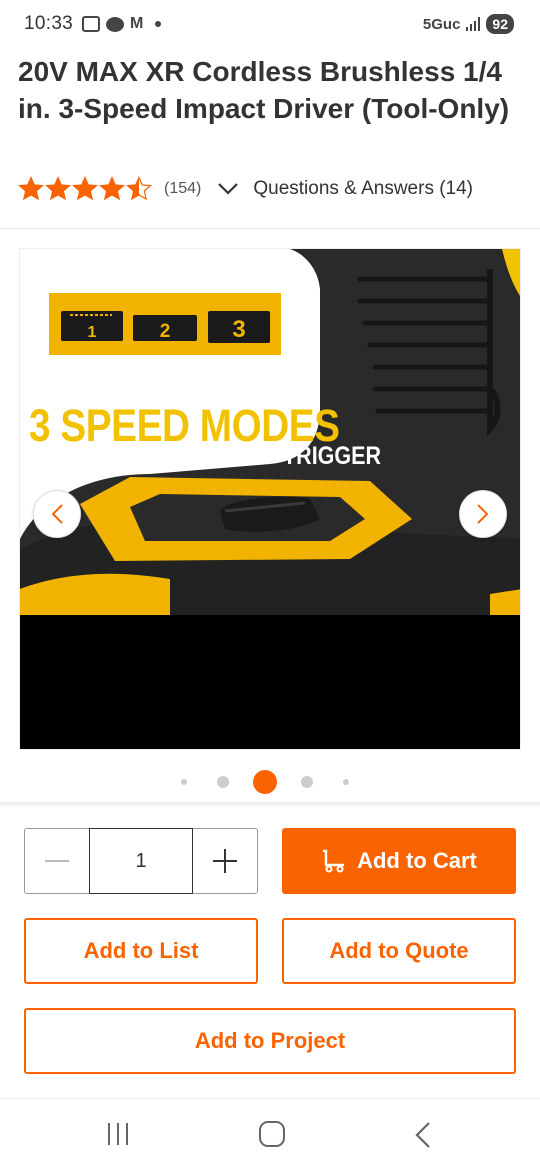  I want to click on add-to-project-button: Add to Project, so click(270, 1041).